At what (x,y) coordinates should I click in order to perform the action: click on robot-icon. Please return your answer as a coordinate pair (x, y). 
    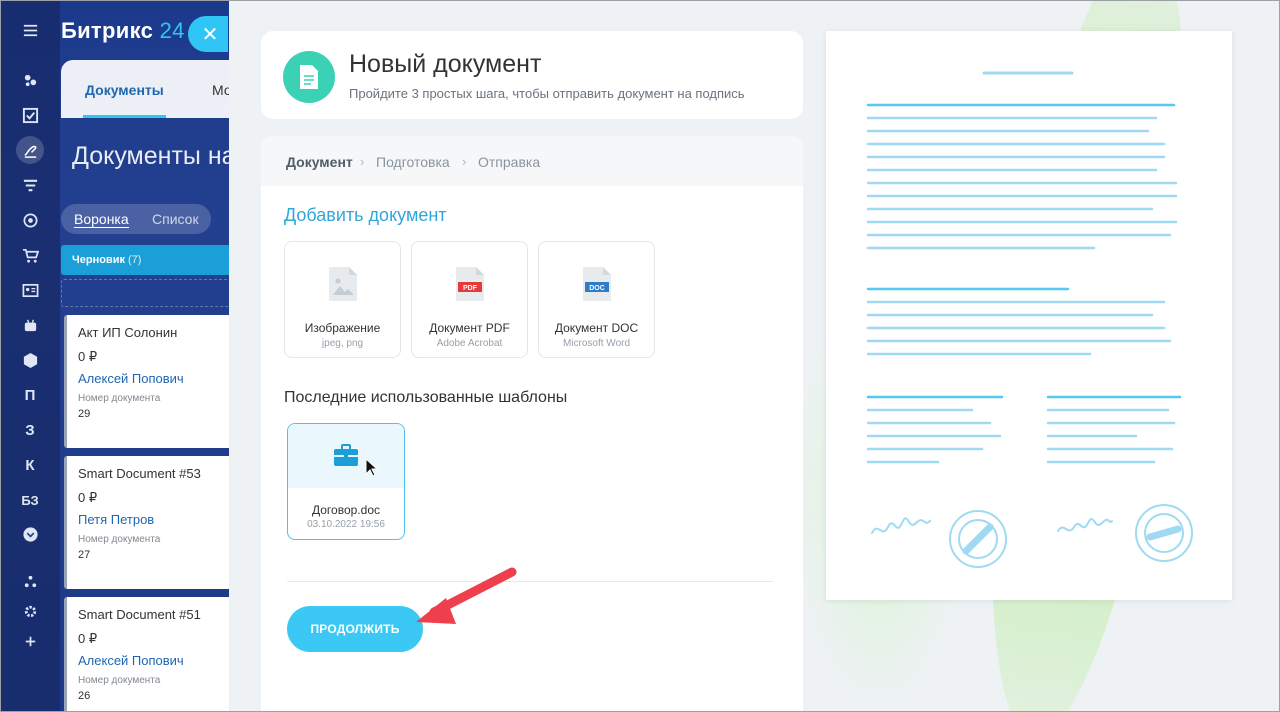
    Looking at the image, I should click on (30, 325).